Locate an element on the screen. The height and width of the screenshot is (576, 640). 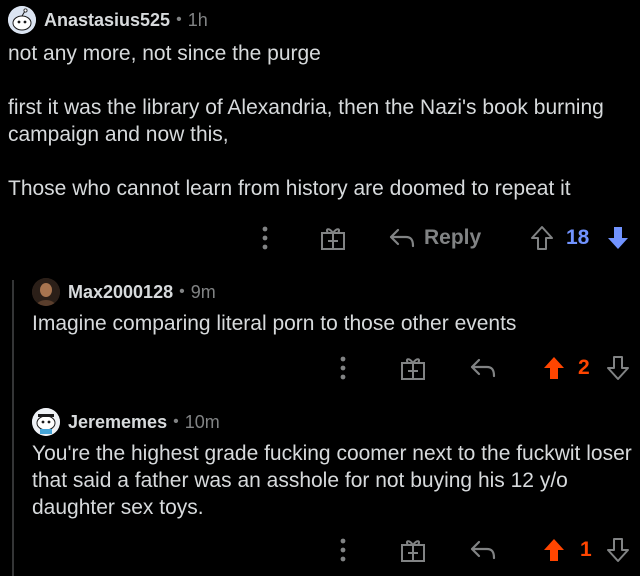
comment-header: Anastasius525 • 1h is located at coordinates (108, 20).